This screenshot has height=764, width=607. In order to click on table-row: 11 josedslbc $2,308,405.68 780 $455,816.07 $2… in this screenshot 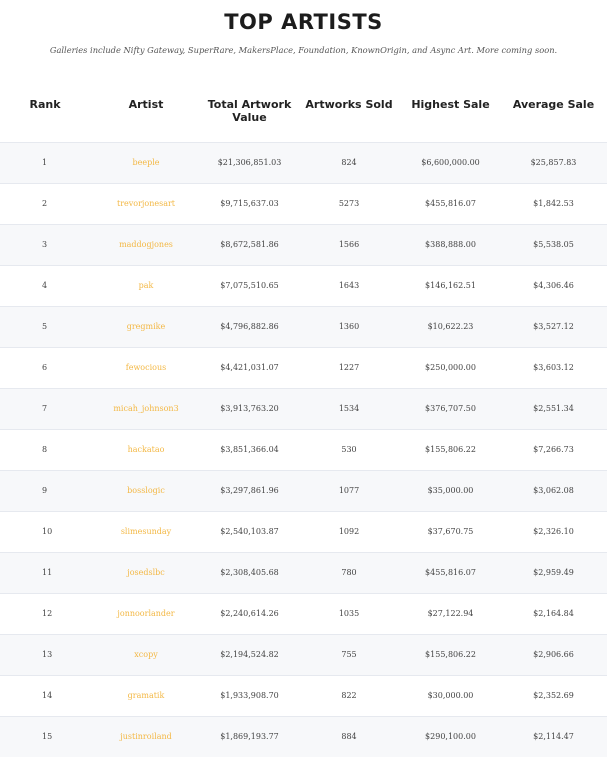, I will do `click(303, 572)`.